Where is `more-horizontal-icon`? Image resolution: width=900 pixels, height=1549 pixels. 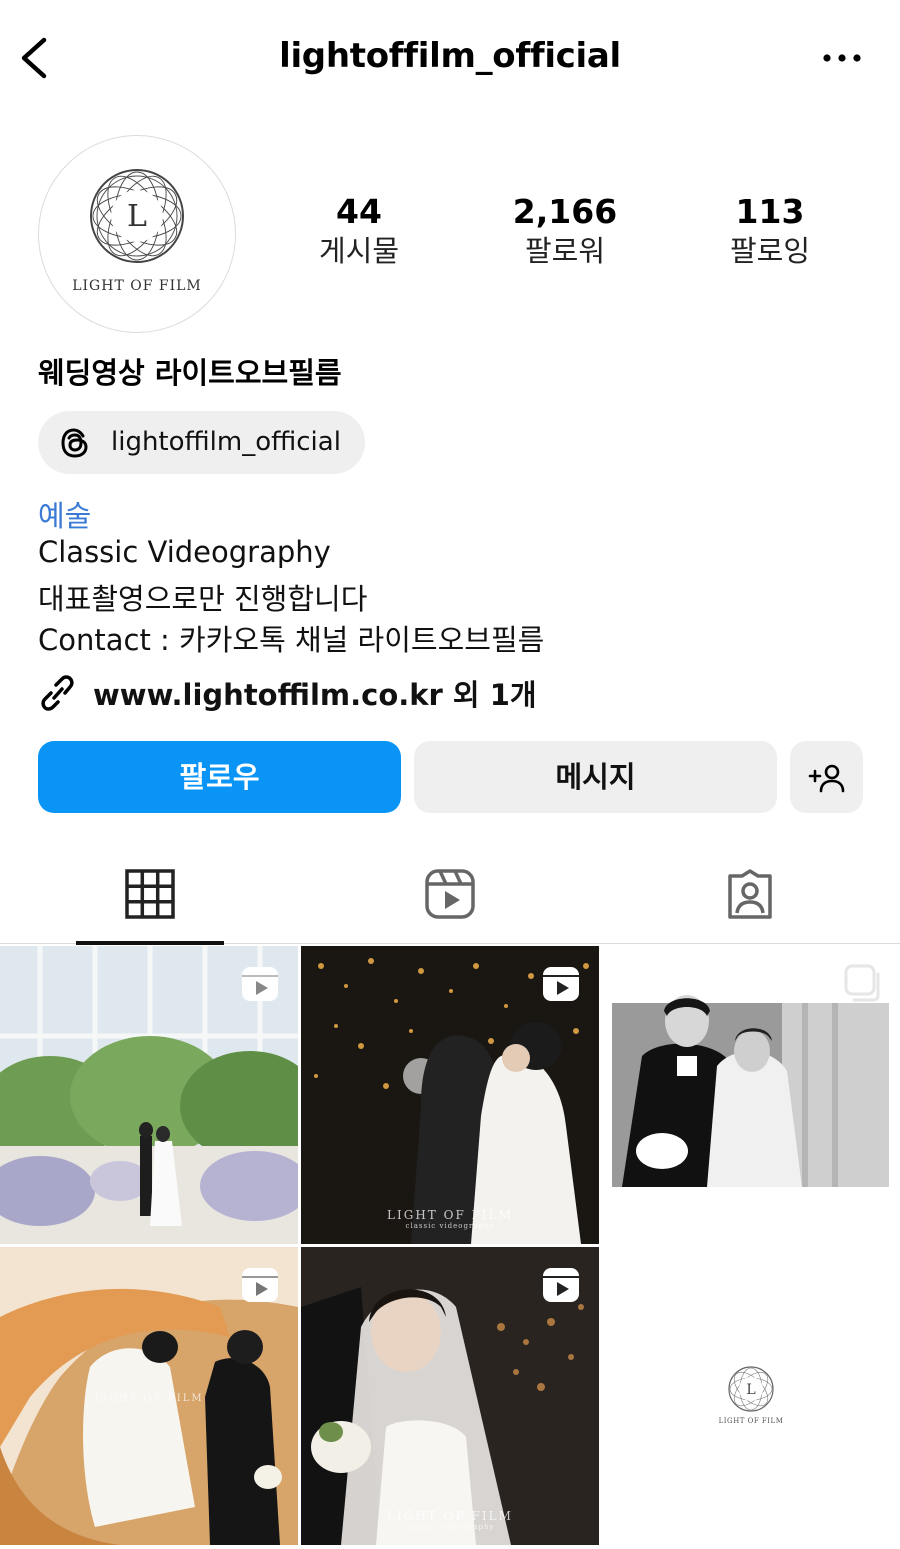 more-horizontal-icon is located at coordinates (842, 58).